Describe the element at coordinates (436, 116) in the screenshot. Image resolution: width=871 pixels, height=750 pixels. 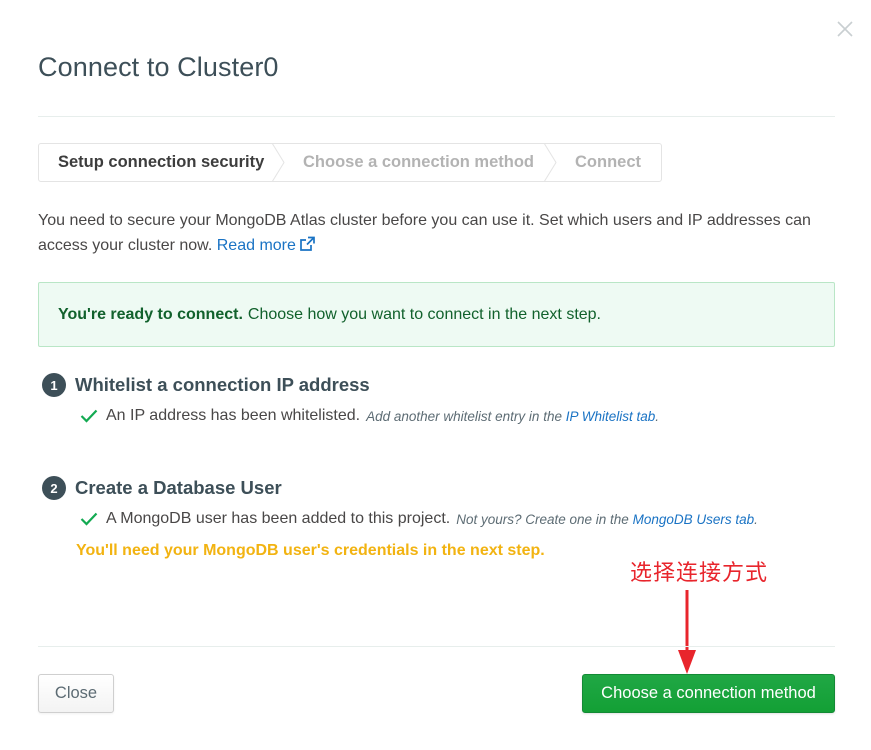
I see `header-divider` at that location.